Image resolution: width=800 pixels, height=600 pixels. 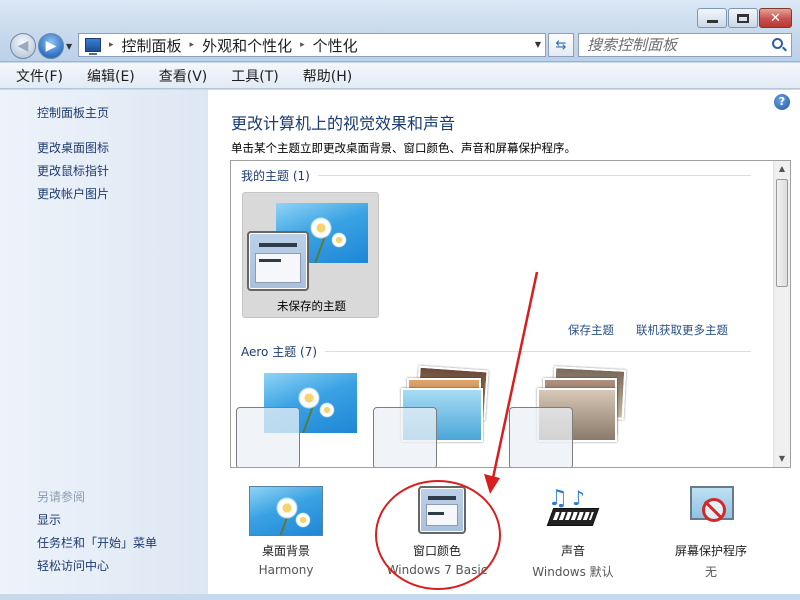 What do you see at coordinates (286, 570) in the screenshot?
I see `setting-value: Harmony` at bounding box center [286, 570].